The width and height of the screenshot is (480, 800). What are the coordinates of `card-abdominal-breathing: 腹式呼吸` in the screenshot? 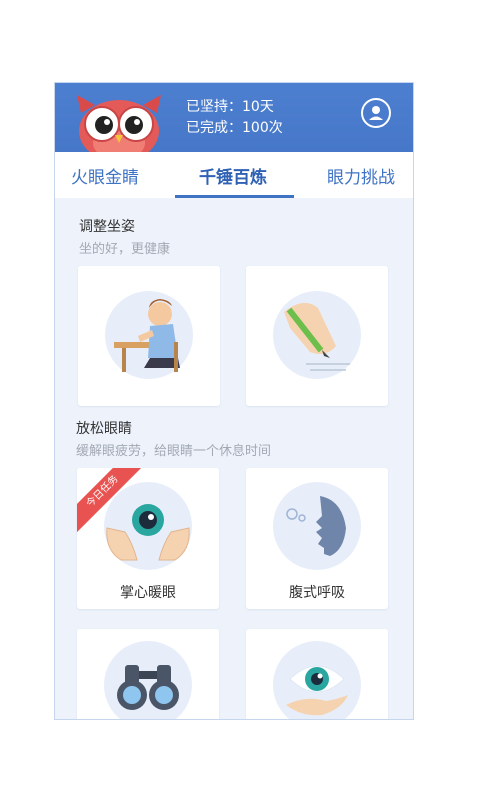 It's located at (317, 538).